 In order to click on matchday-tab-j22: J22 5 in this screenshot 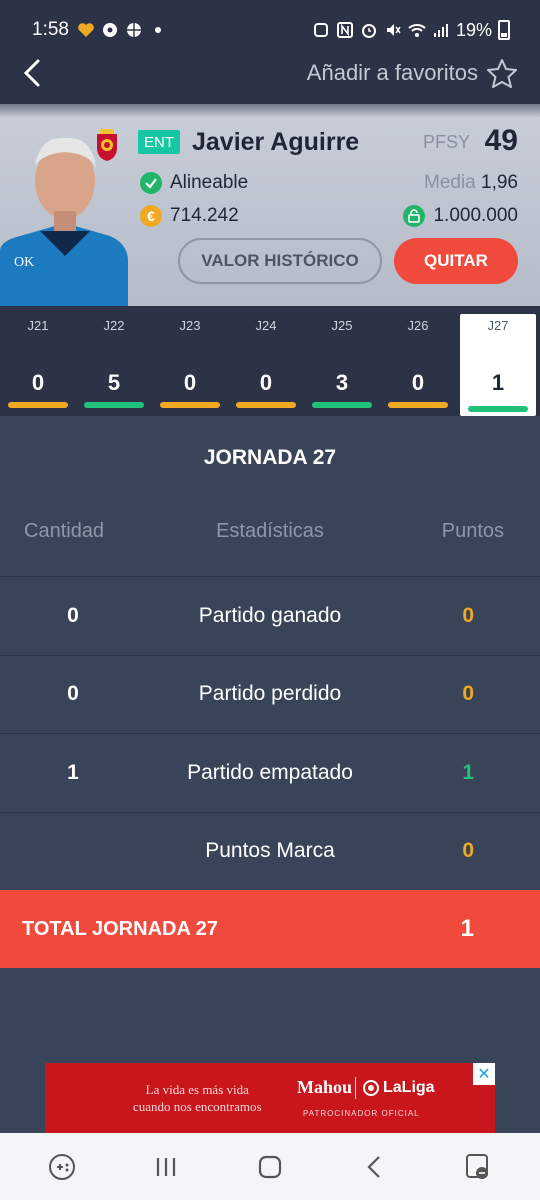, I will do `click(114, 361)`.